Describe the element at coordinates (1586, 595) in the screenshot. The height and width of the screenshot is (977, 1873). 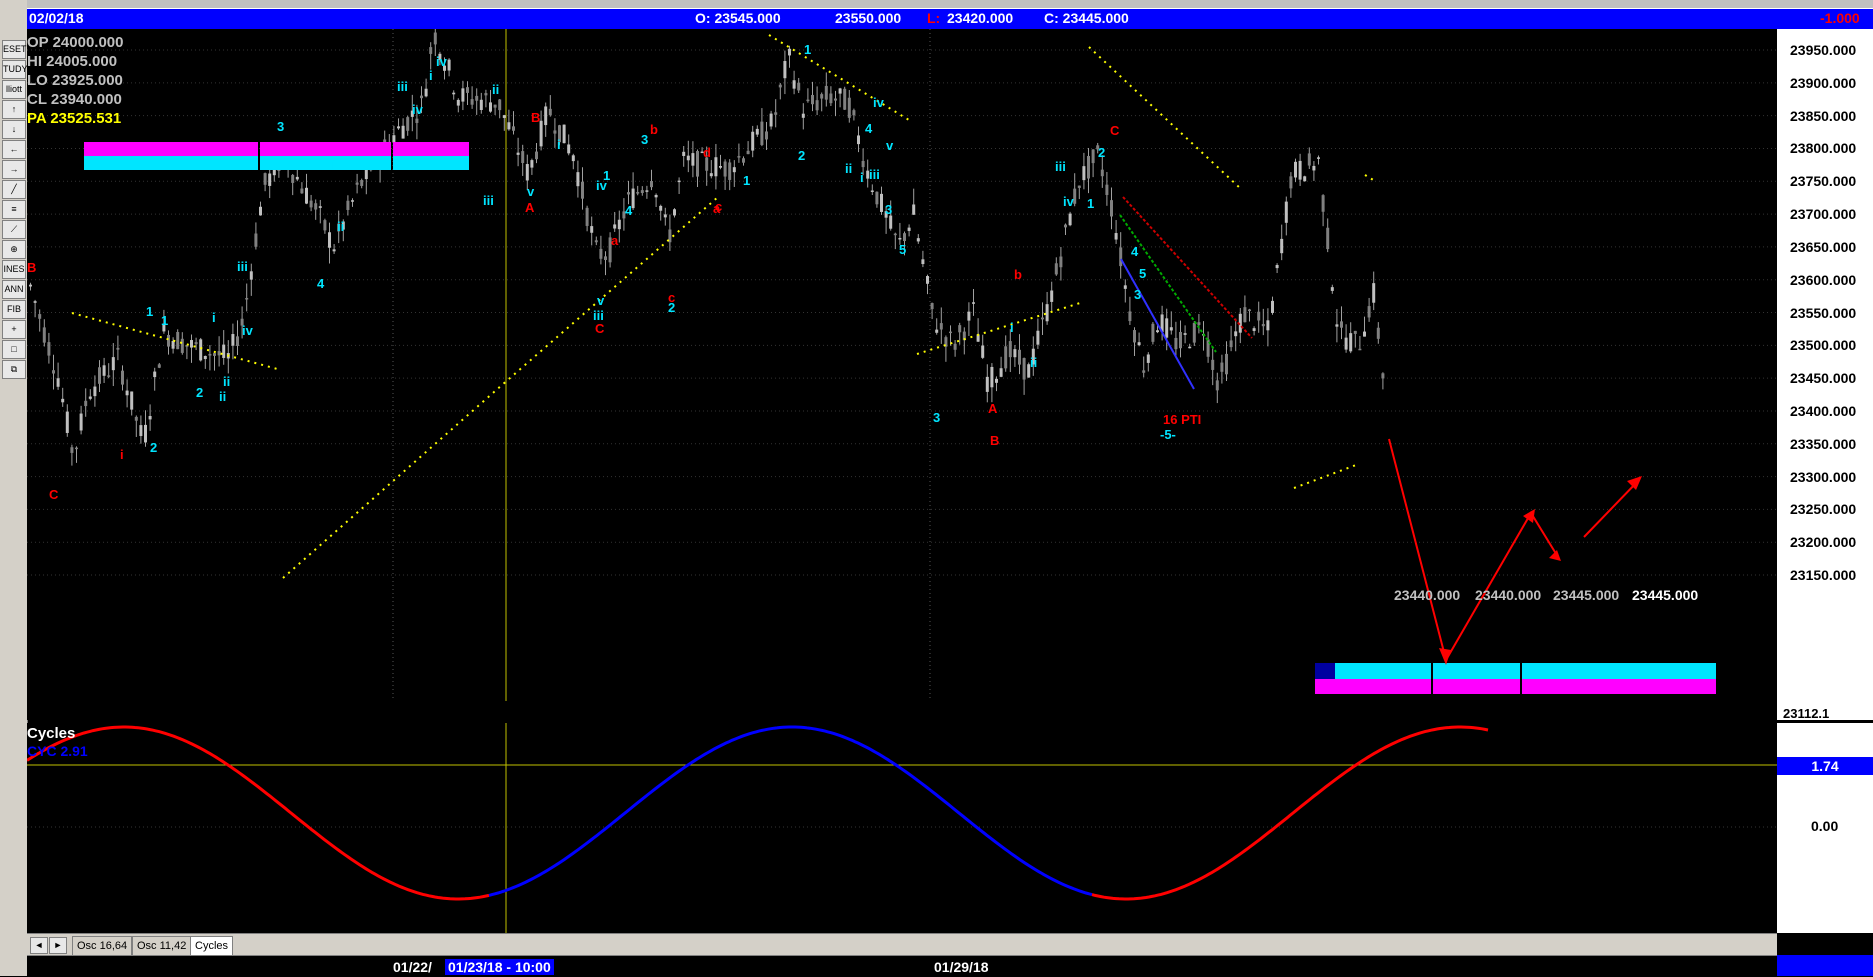
I see `target-price-label: 23445.000` at that location.